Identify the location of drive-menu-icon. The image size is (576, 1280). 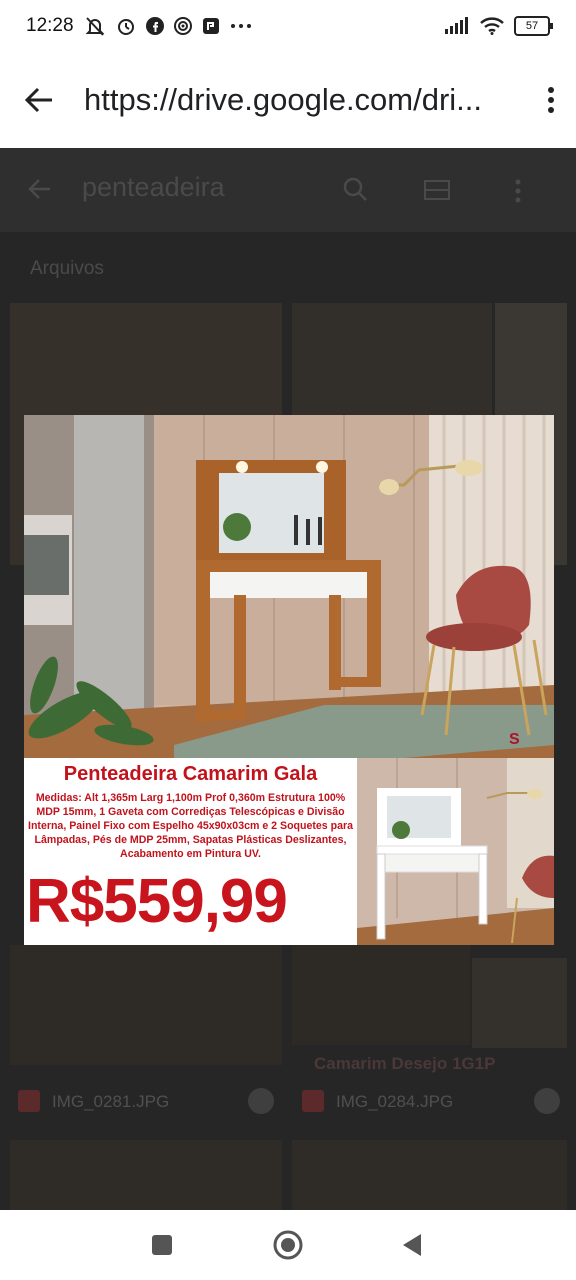
(518, 191).